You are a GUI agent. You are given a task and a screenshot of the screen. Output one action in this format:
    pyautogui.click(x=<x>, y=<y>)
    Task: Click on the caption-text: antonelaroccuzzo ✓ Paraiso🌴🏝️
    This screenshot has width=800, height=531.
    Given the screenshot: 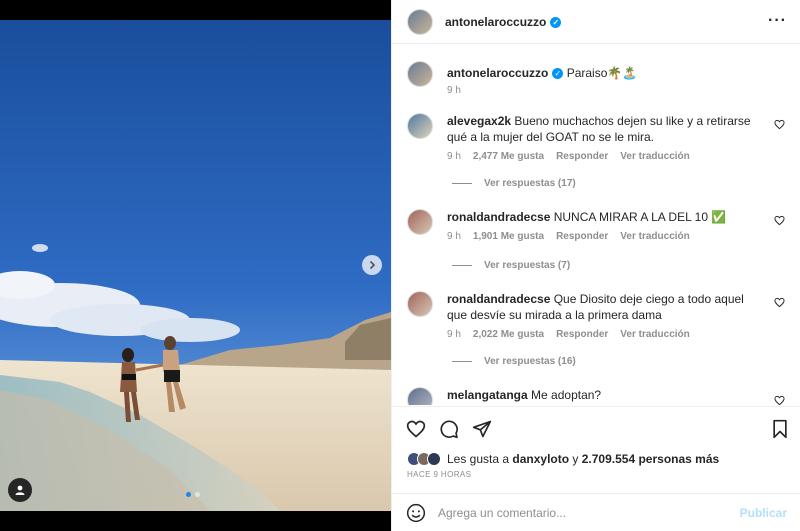 What is the action you would take?
    pyautogui.click(x=617, y=71)
    